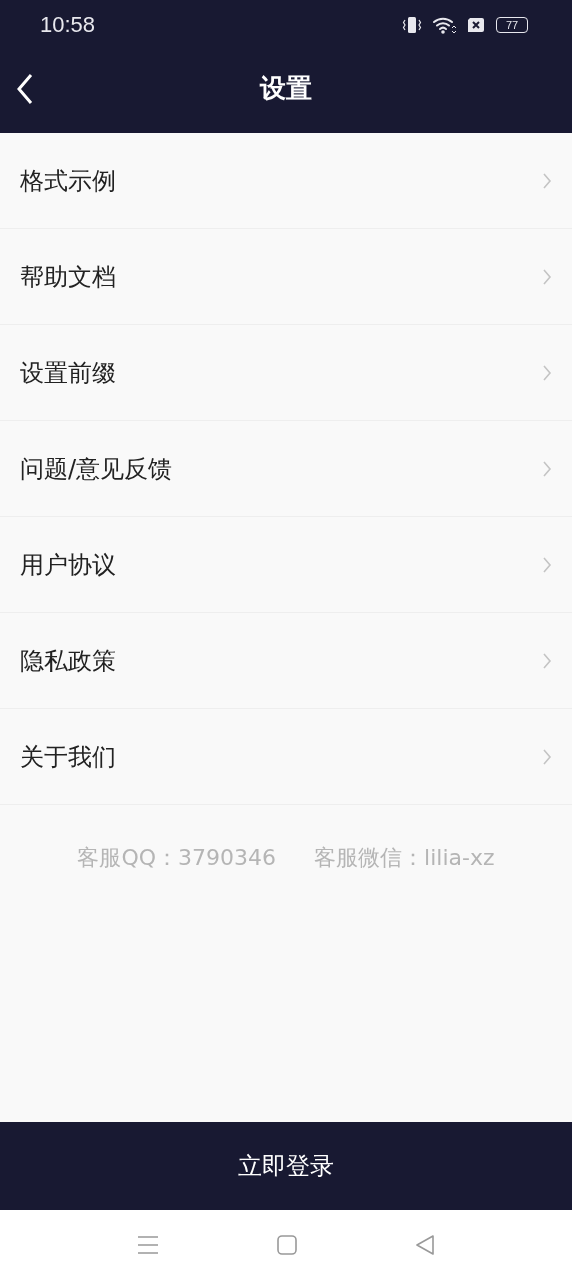 This screenshot has height=1280, width=572. Describe the element at coordinates (286, 757) in the screenshot. I see `menu-item: 关于我们` at that location.